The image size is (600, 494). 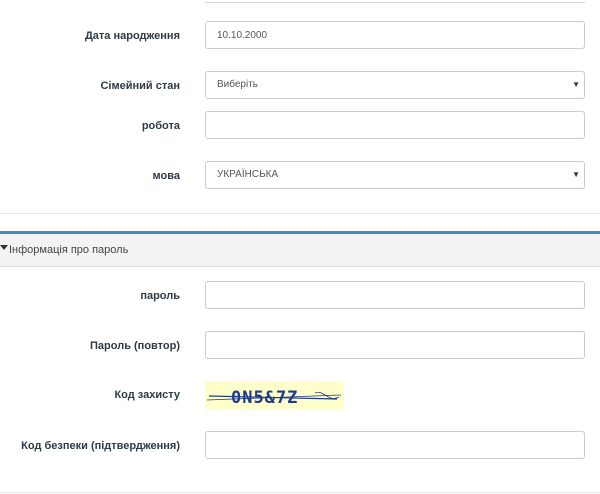 I want to click on previous-field-edge, so click(x=395, y=1).